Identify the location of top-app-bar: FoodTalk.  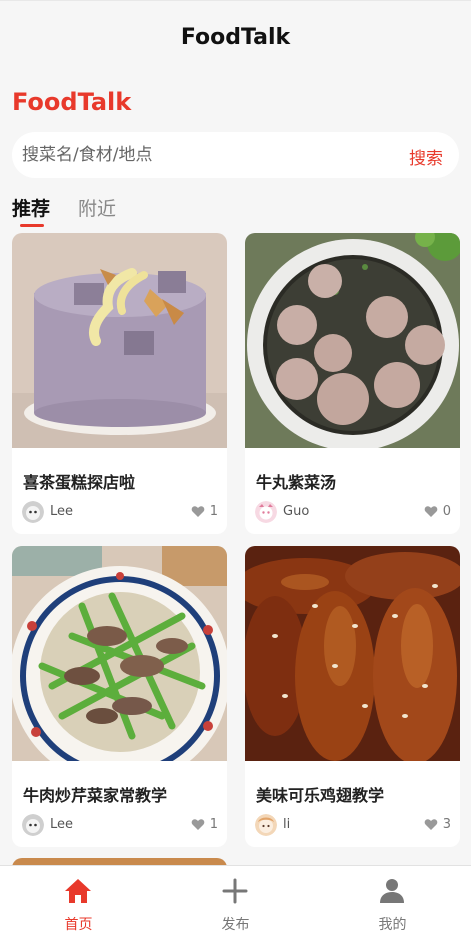
(235, 40).